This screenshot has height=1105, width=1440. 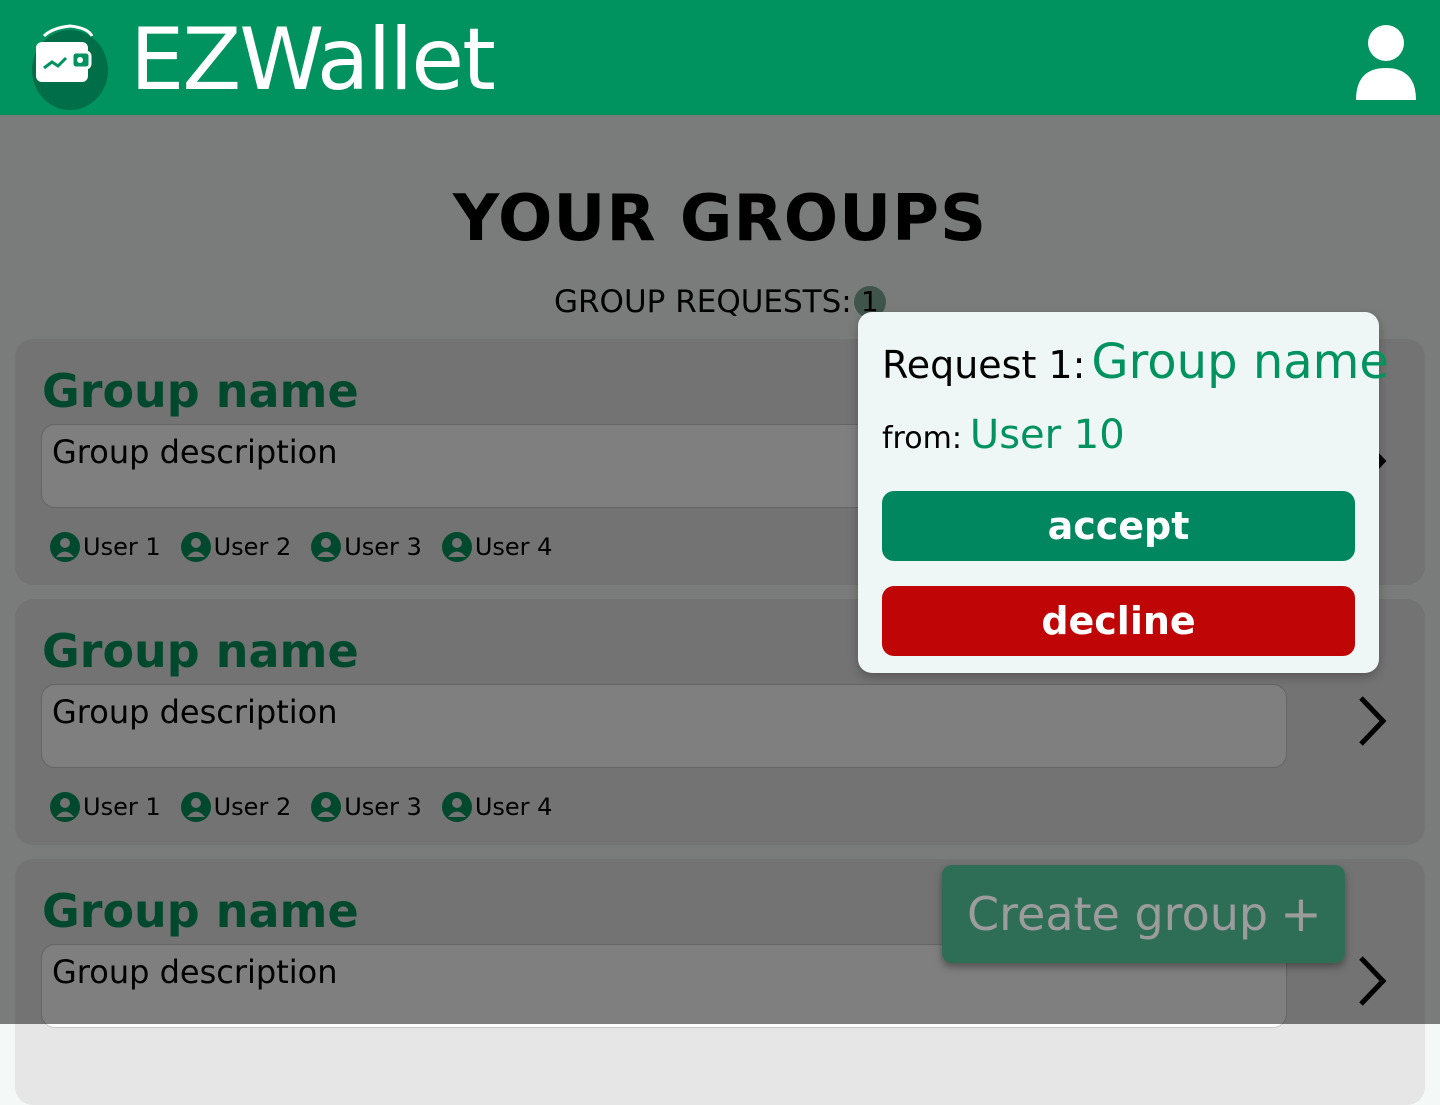 What do you see at coordinates (313, 60) in the screenshot?
I see `app-title: EZWallet` at bounding box center [313, 60].